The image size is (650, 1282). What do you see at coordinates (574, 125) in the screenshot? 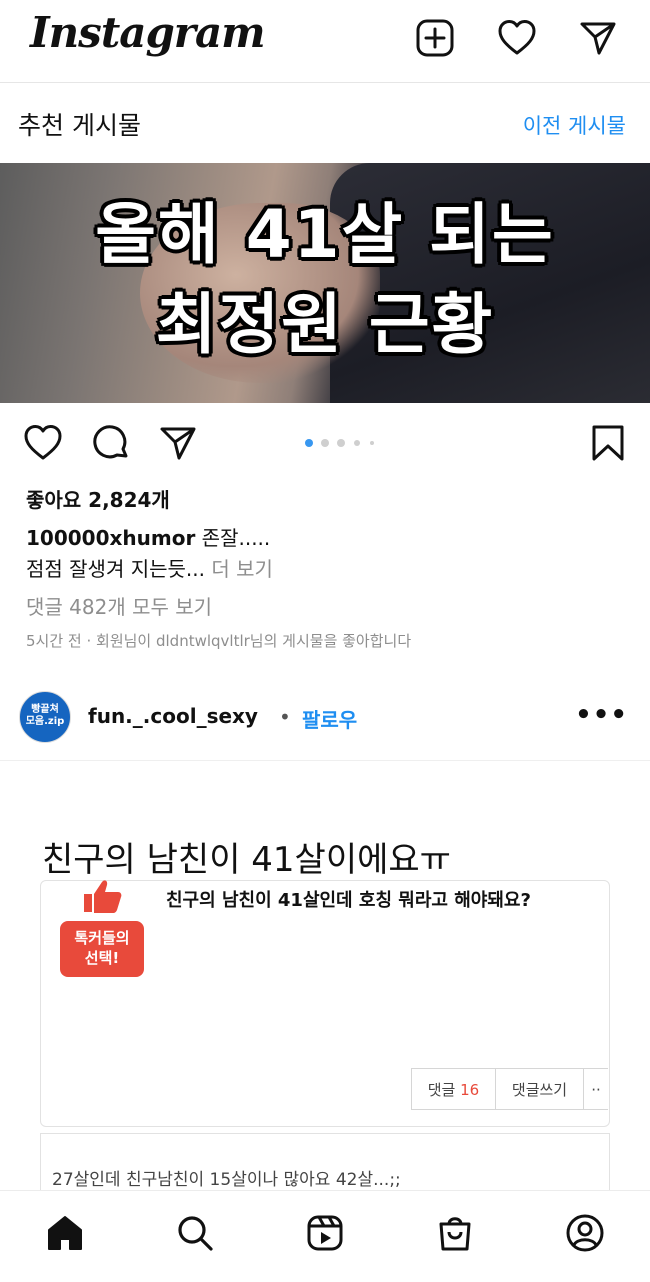
I see `previous-posts-link: 이전 게시물` at bounding box center [574, 125].